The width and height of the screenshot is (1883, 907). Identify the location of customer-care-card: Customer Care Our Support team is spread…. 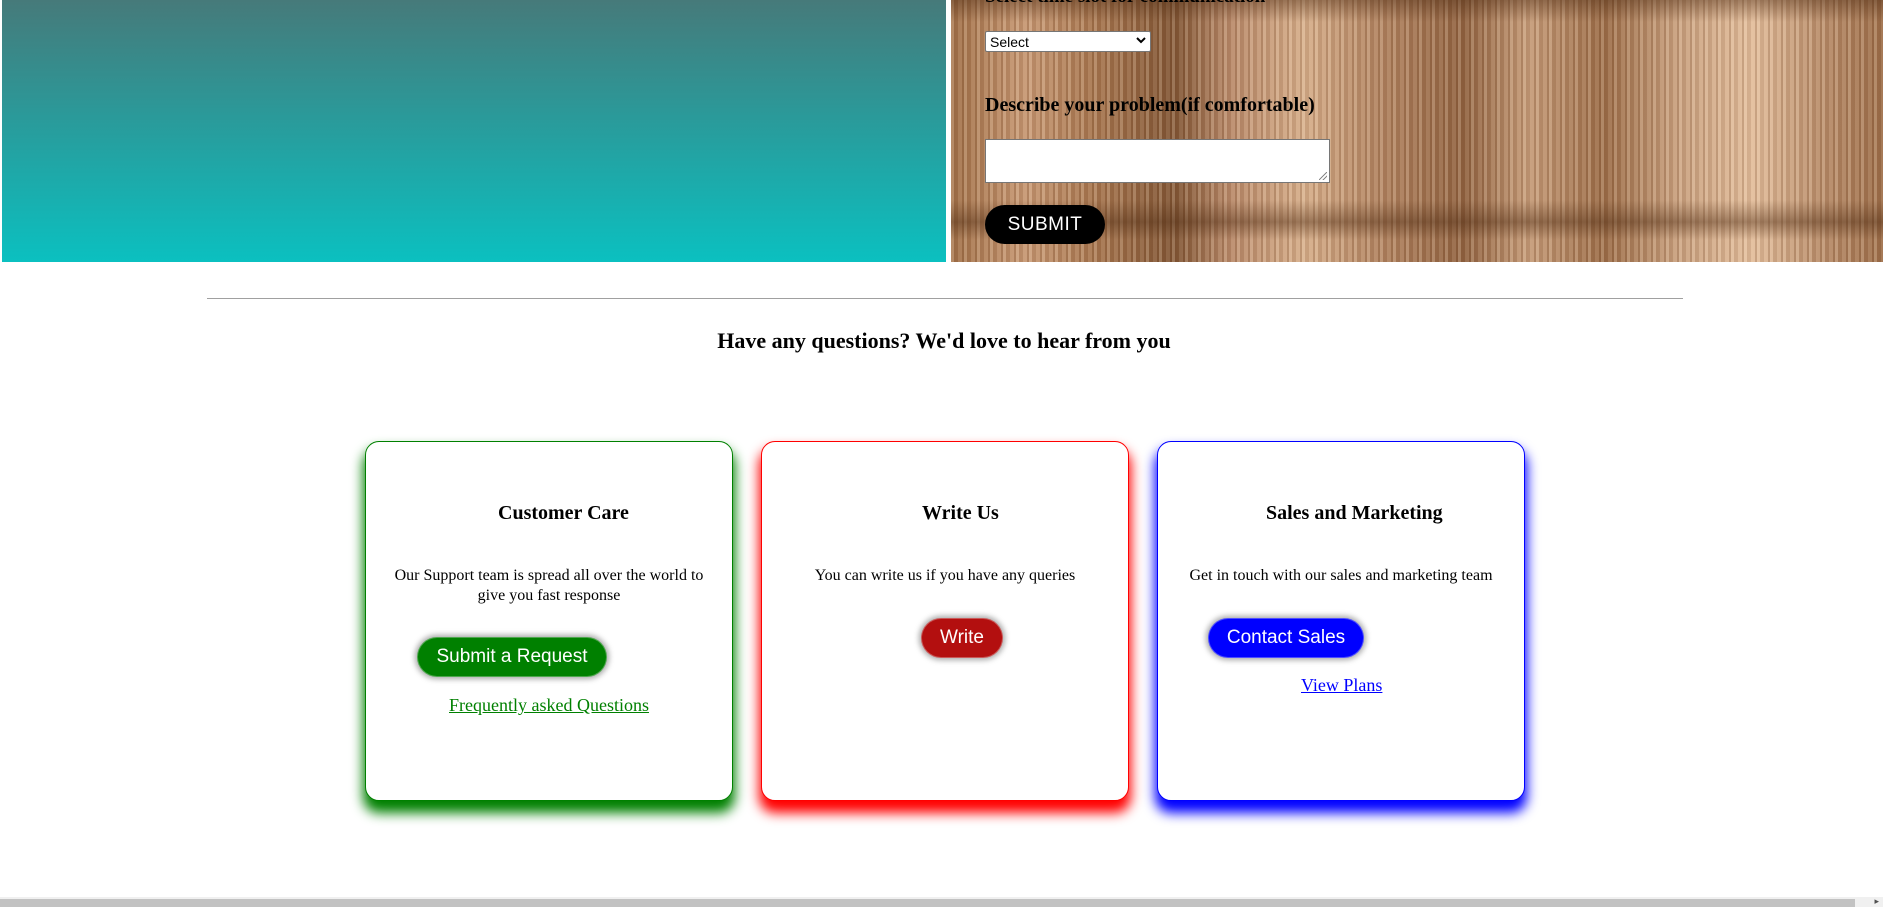
(549, 621).